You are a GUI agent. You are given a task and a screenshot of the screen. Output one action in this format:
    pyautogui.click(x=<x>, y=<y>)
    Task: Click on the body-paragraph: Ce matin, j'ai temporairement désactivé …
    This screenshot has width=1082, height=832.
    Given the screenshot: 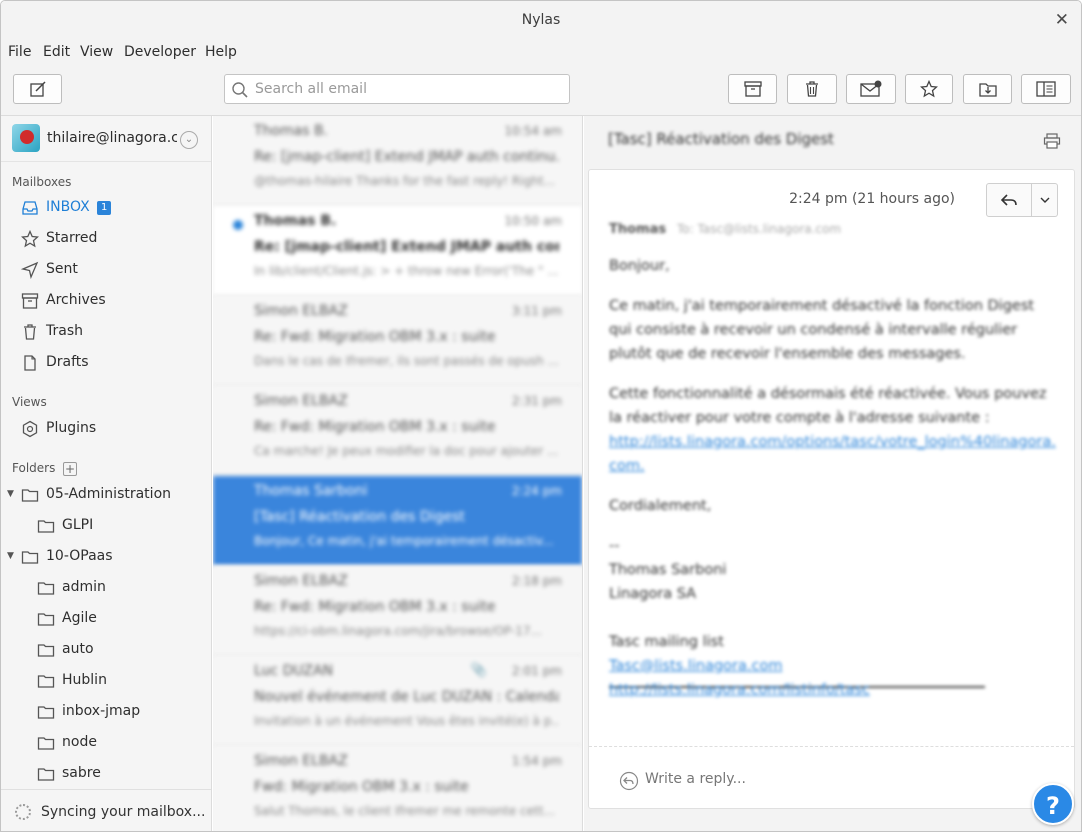 What is the action you would take?
    pyautogui.click(x=822, y=330)
    